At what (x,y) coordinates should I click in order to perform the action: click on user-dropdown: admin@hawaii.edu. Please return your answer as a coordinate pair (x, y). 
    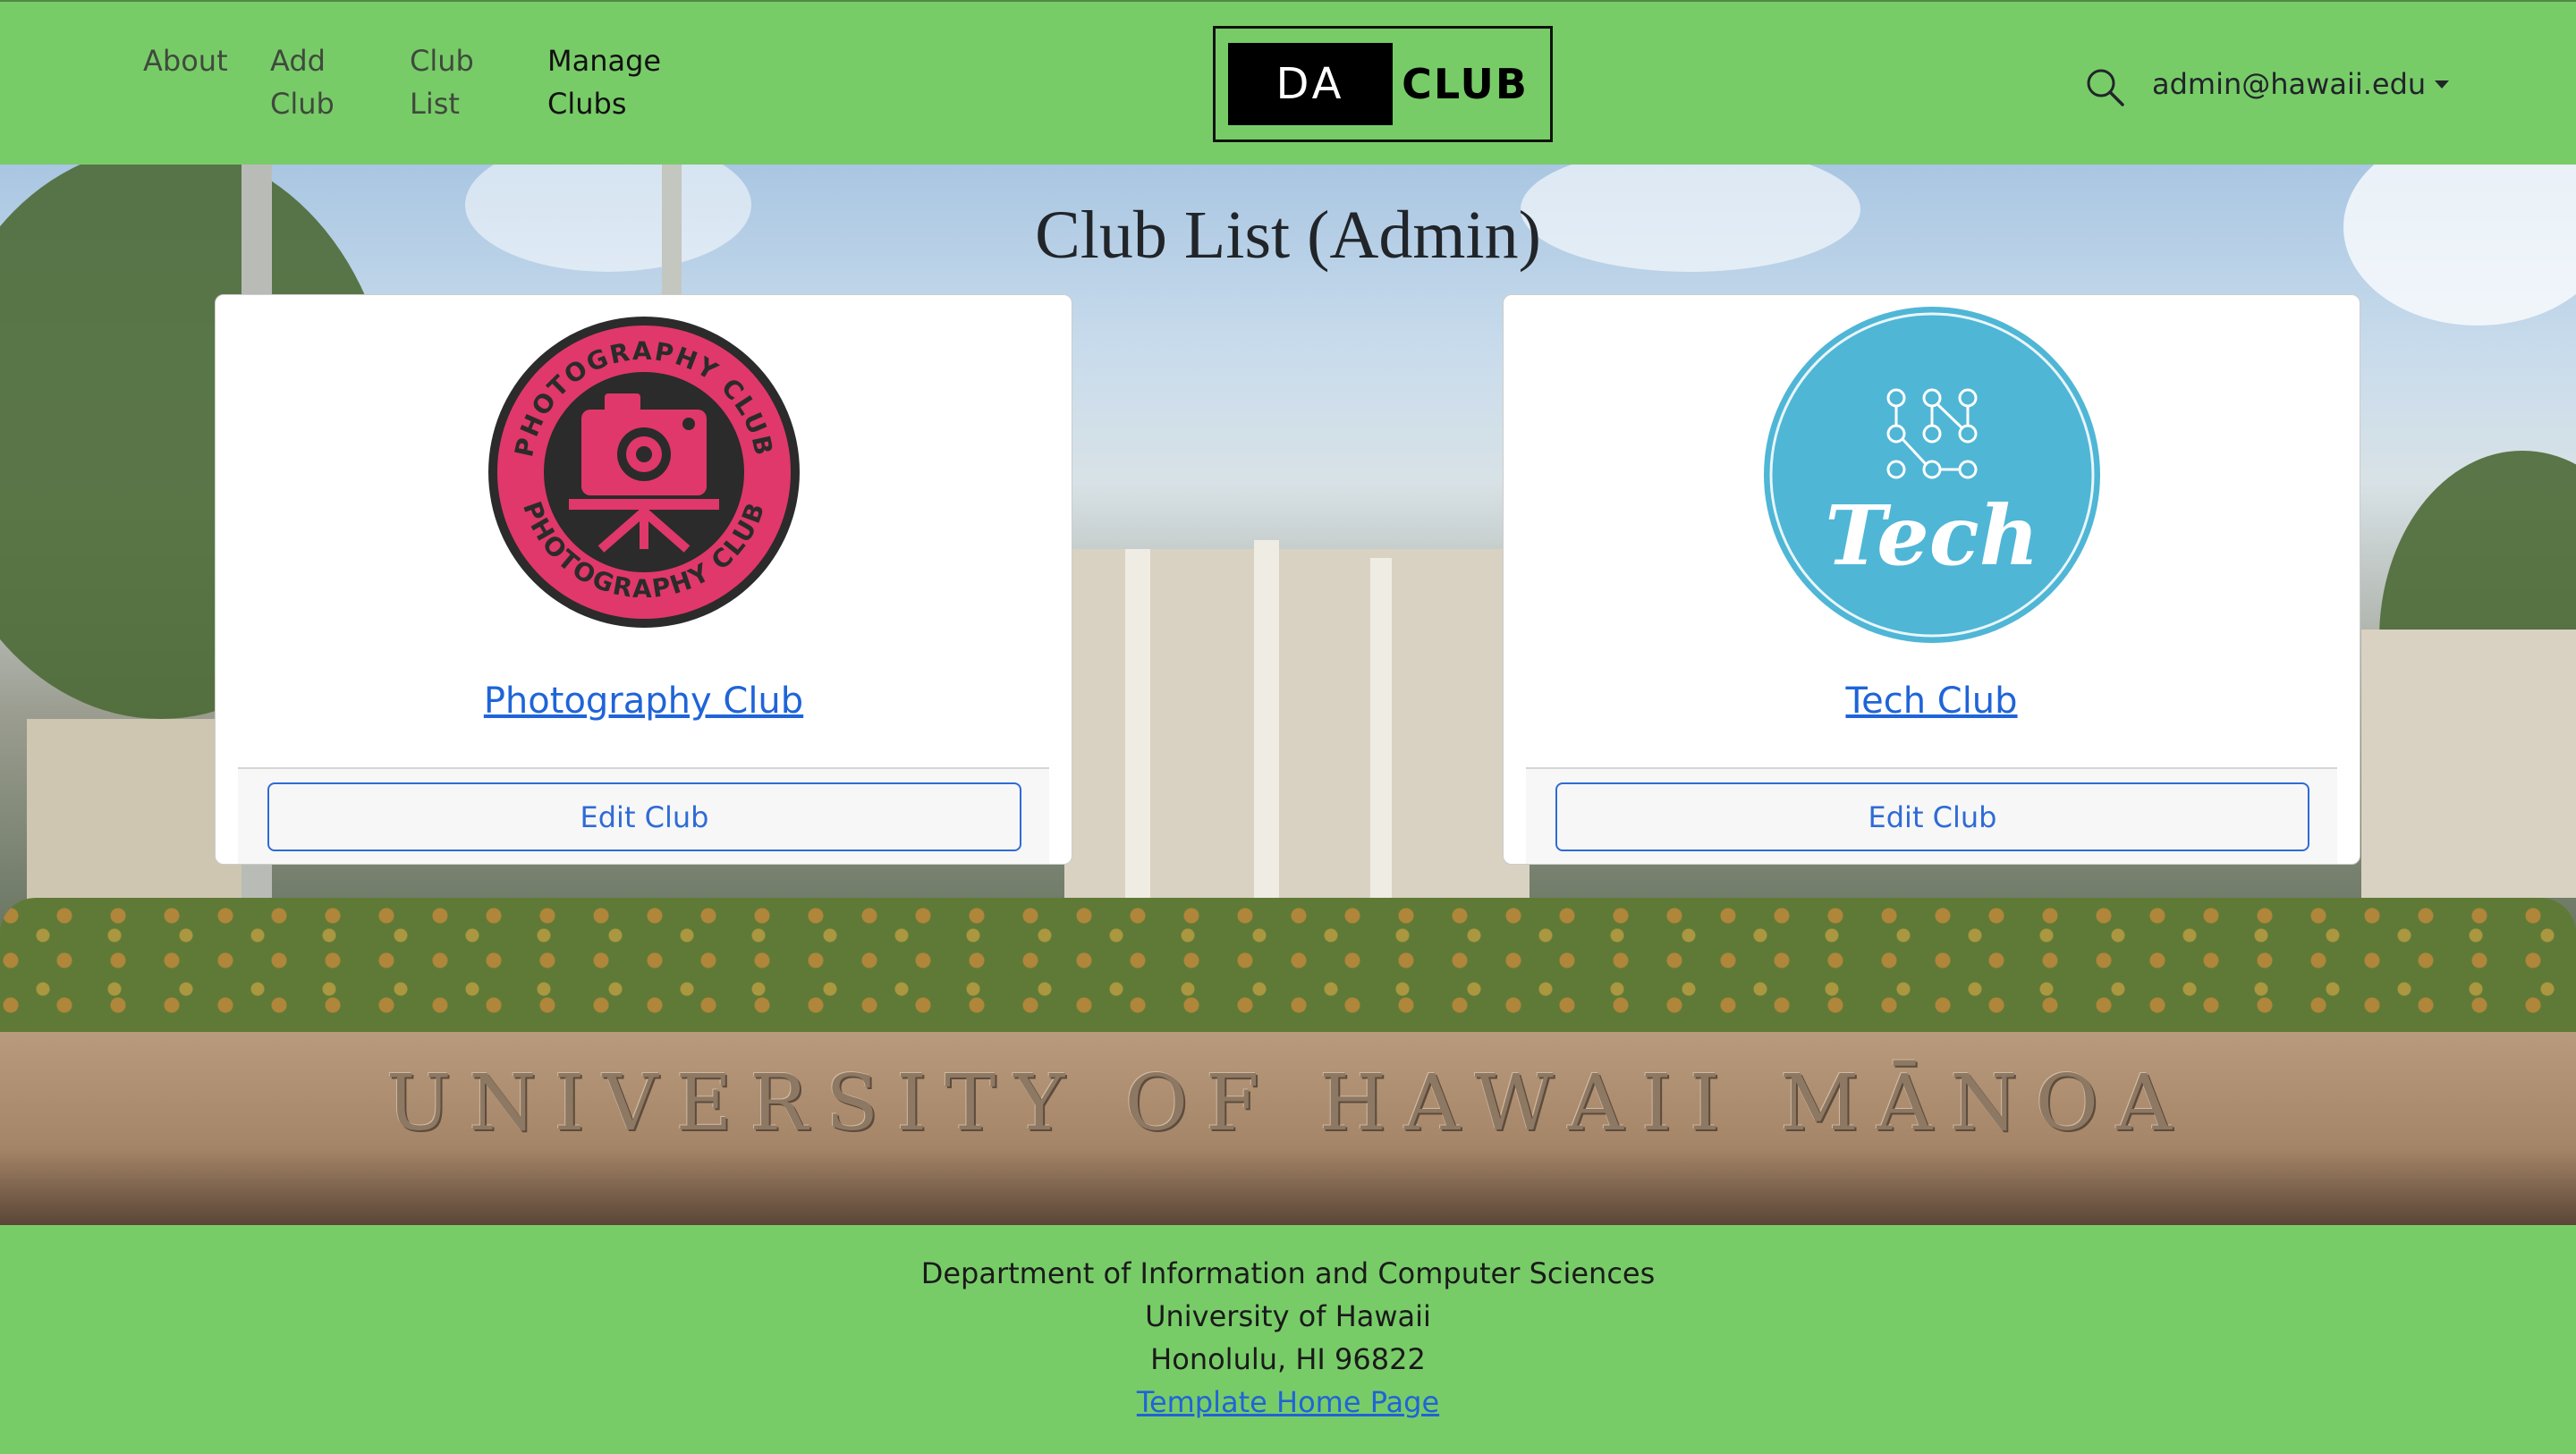
    Looking at the image, I should click on (2301, 84).